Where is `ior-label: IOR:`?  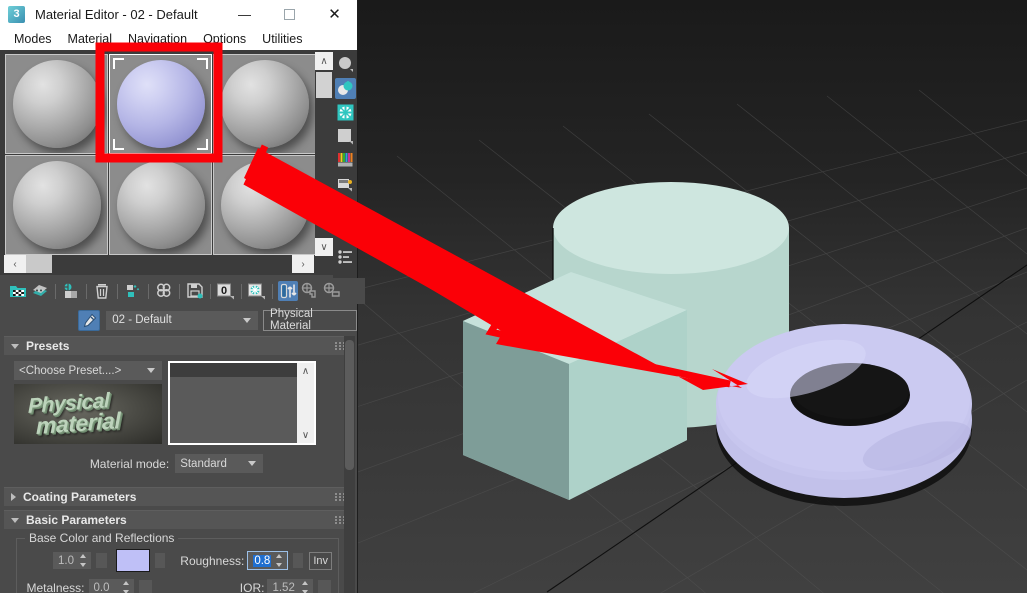
ior-label: IOR: is located at coordinates (252, 586).